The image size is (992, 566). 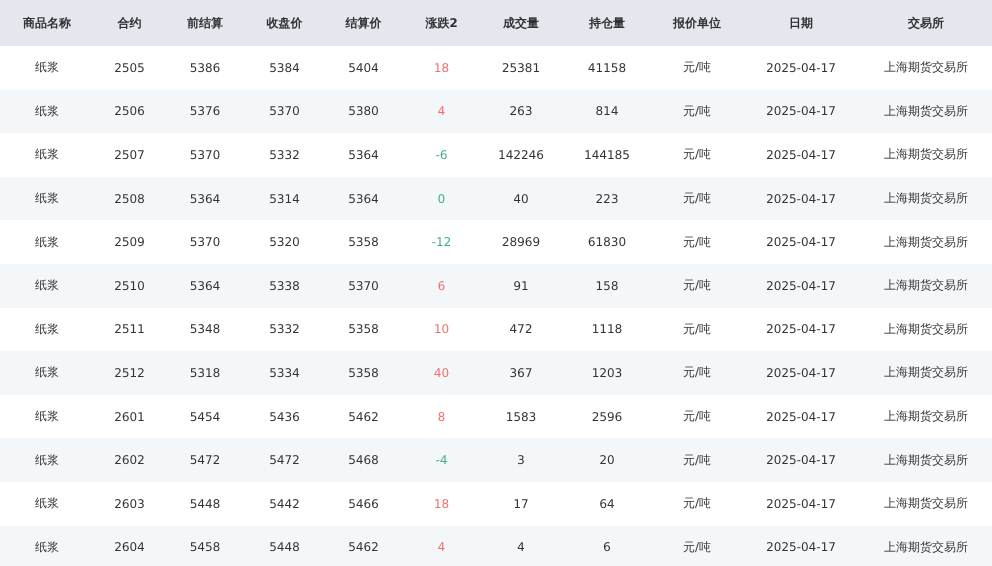 I want to click on table-cell: 5442, so click(x=284, y=503).